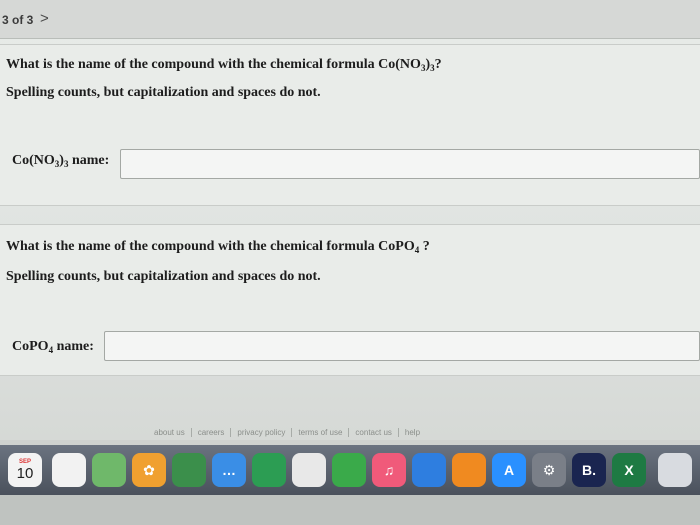  What do you see at coordinates (61, 161) in the screenshot?
I see `question-1-answer-label: Co(NO3)3 name:` at bounding box center [61, 161].